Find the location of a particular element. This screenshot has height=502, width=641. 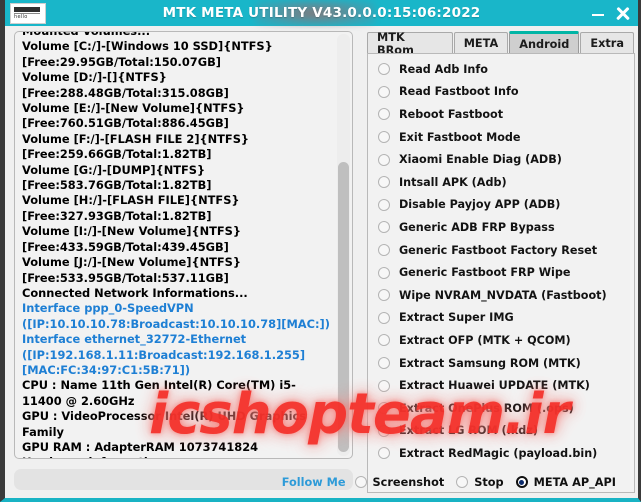

option-row: Extract OnePlus ROM (.ops) is located at coordinates (501, 408).